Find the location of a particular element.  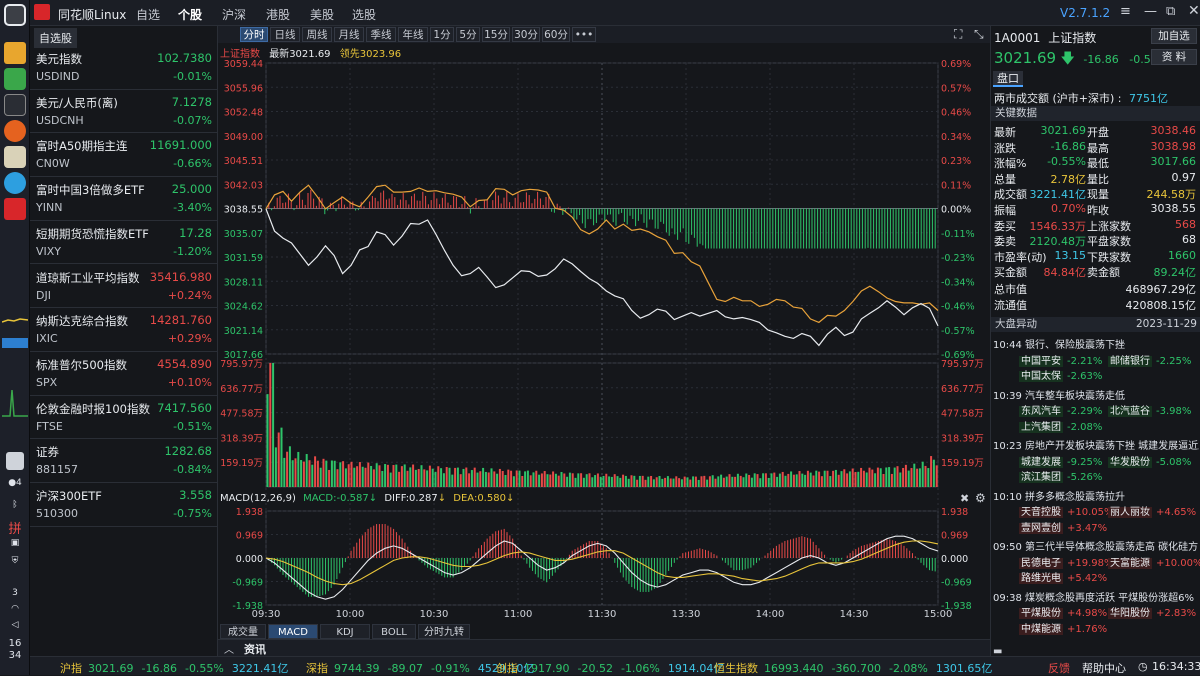

watchlist-item: 伦敦金融时报100指数 FTSE 7417.560 -0.51% is located at coordinates (124, 418).